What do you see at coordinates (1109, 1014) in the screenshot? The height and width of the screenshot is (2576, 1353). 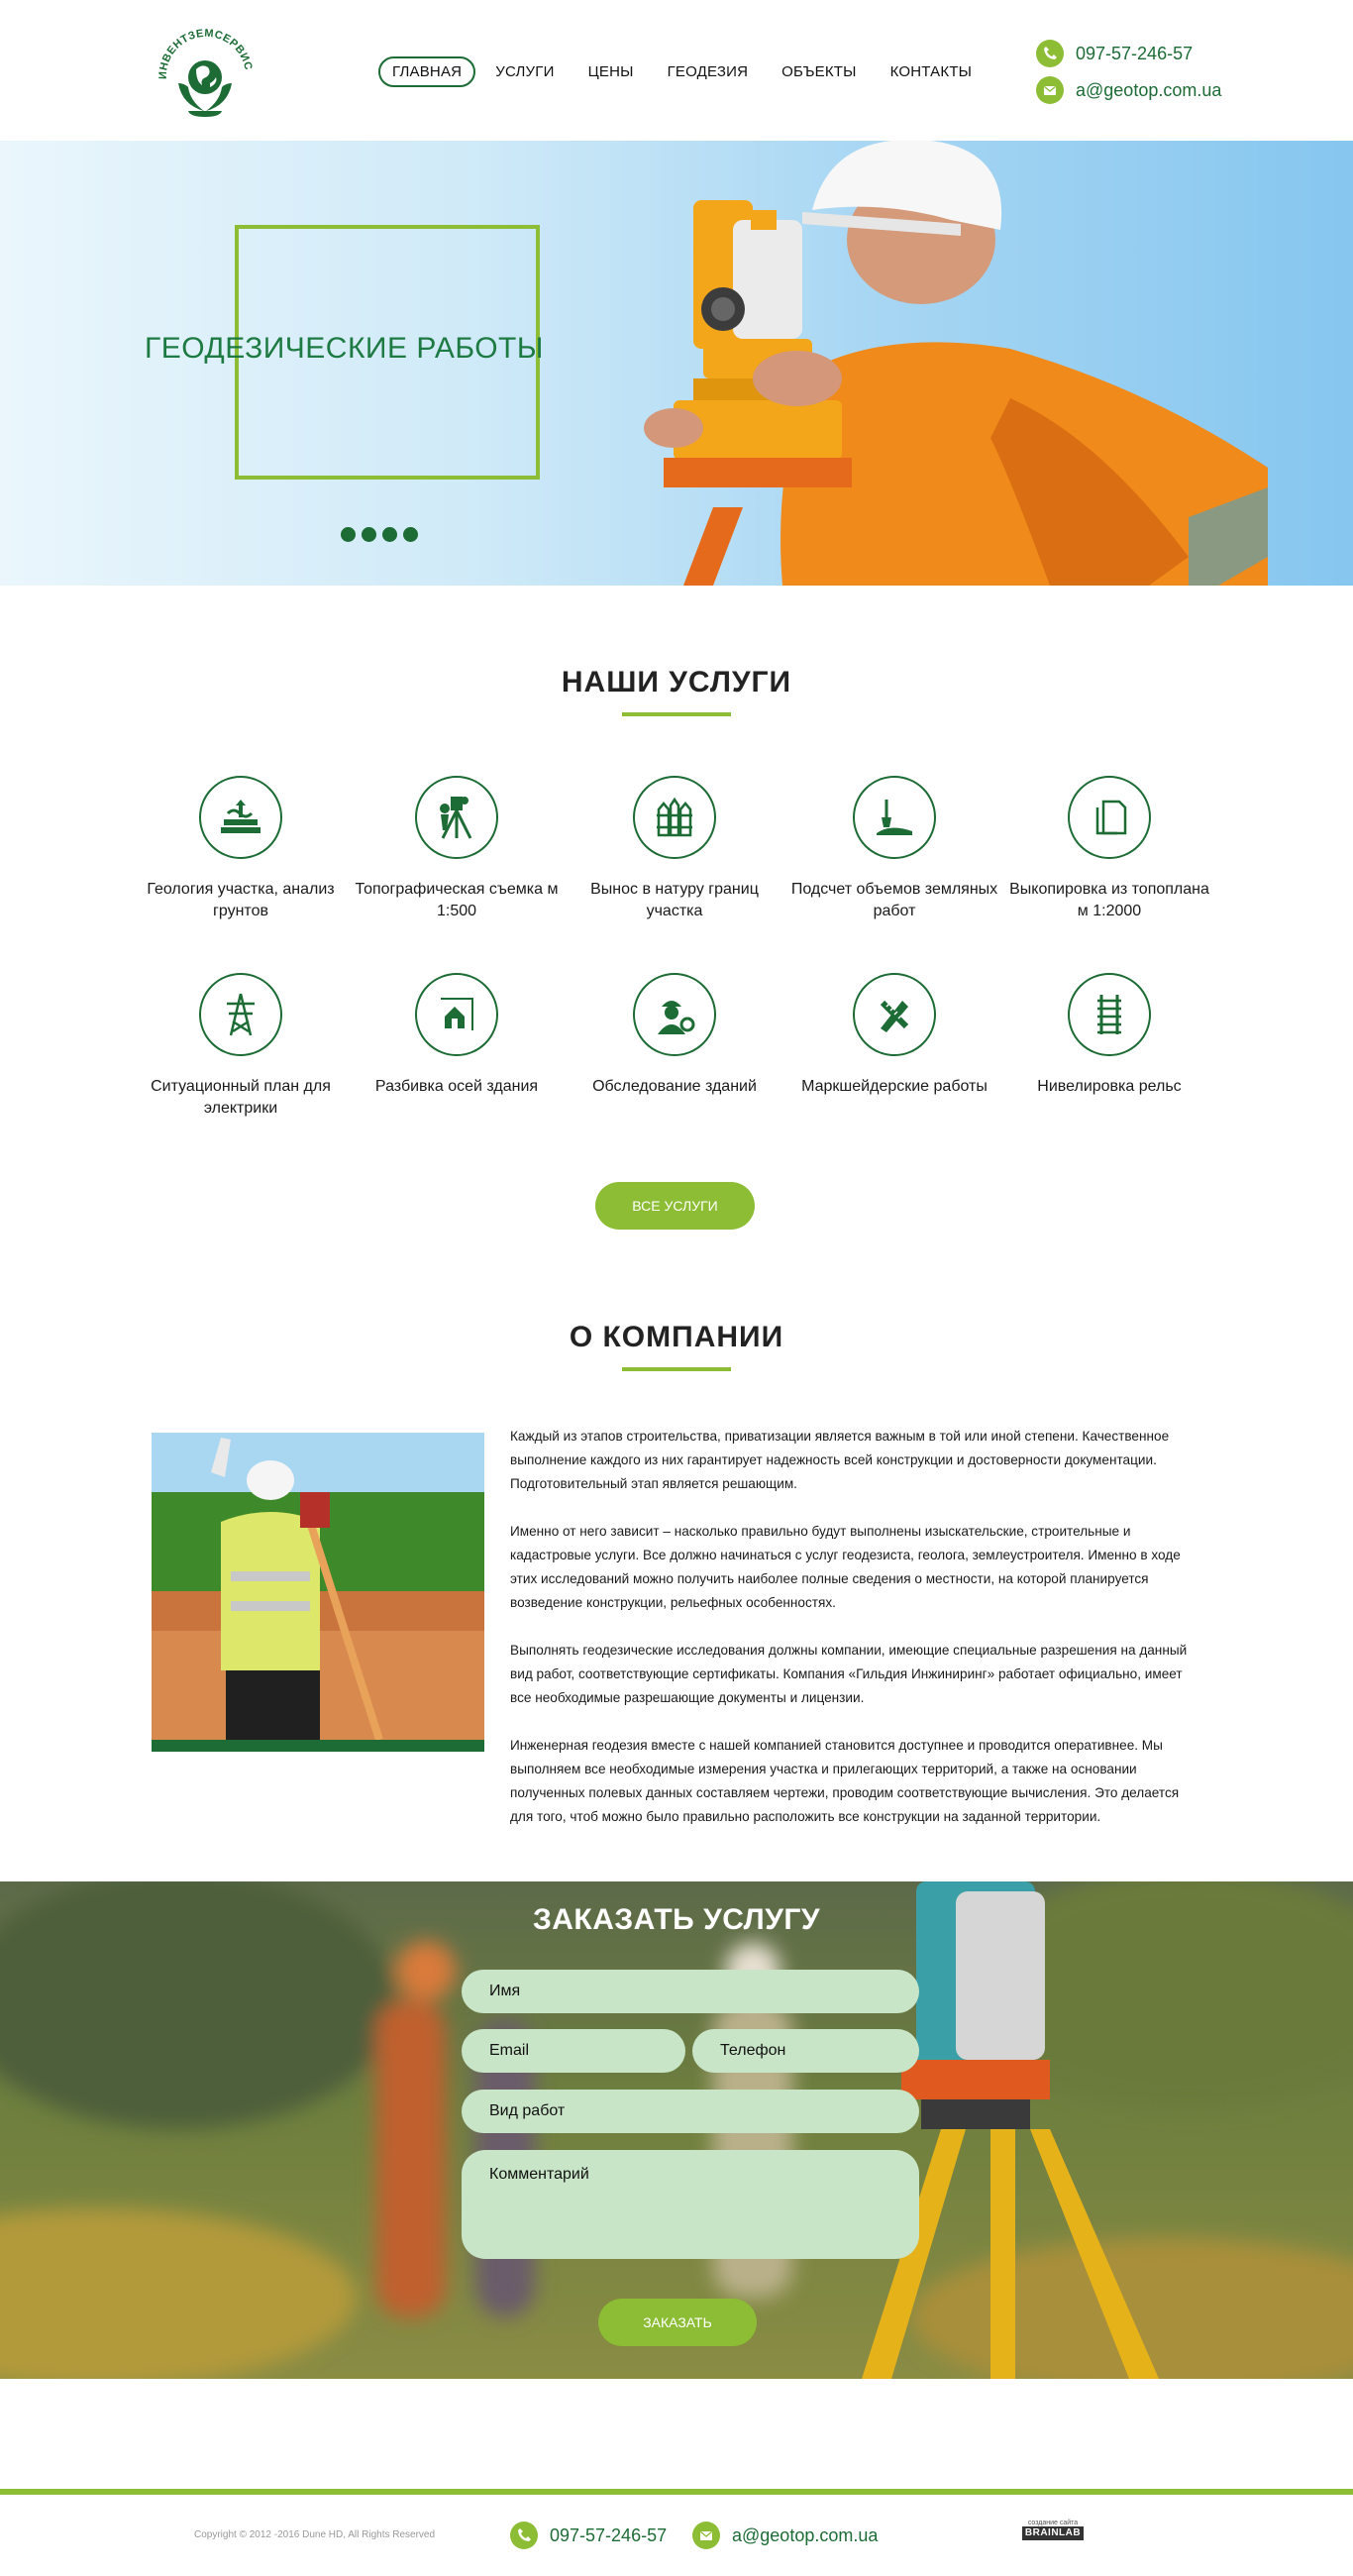 I see `rails-icon` at bounding box center [1109, 1014].